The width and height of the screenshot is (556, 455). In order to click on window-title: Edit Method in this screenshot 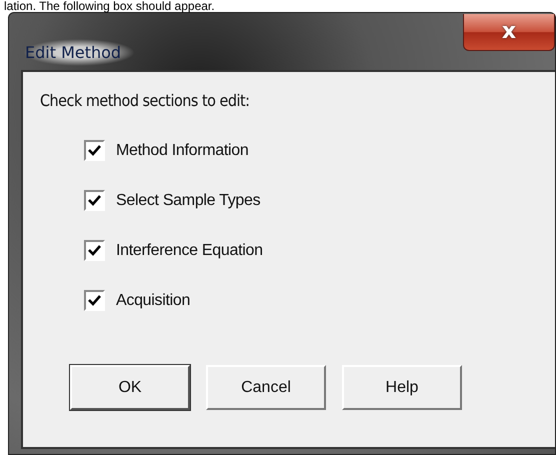, I will do `click(79, 52)`.